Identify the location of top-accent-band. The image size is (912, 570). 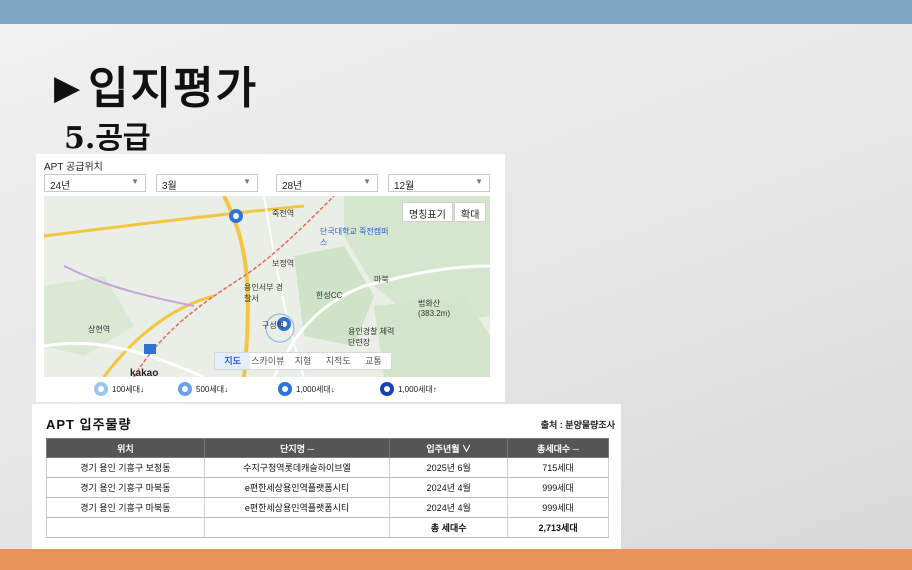
(456, 12).